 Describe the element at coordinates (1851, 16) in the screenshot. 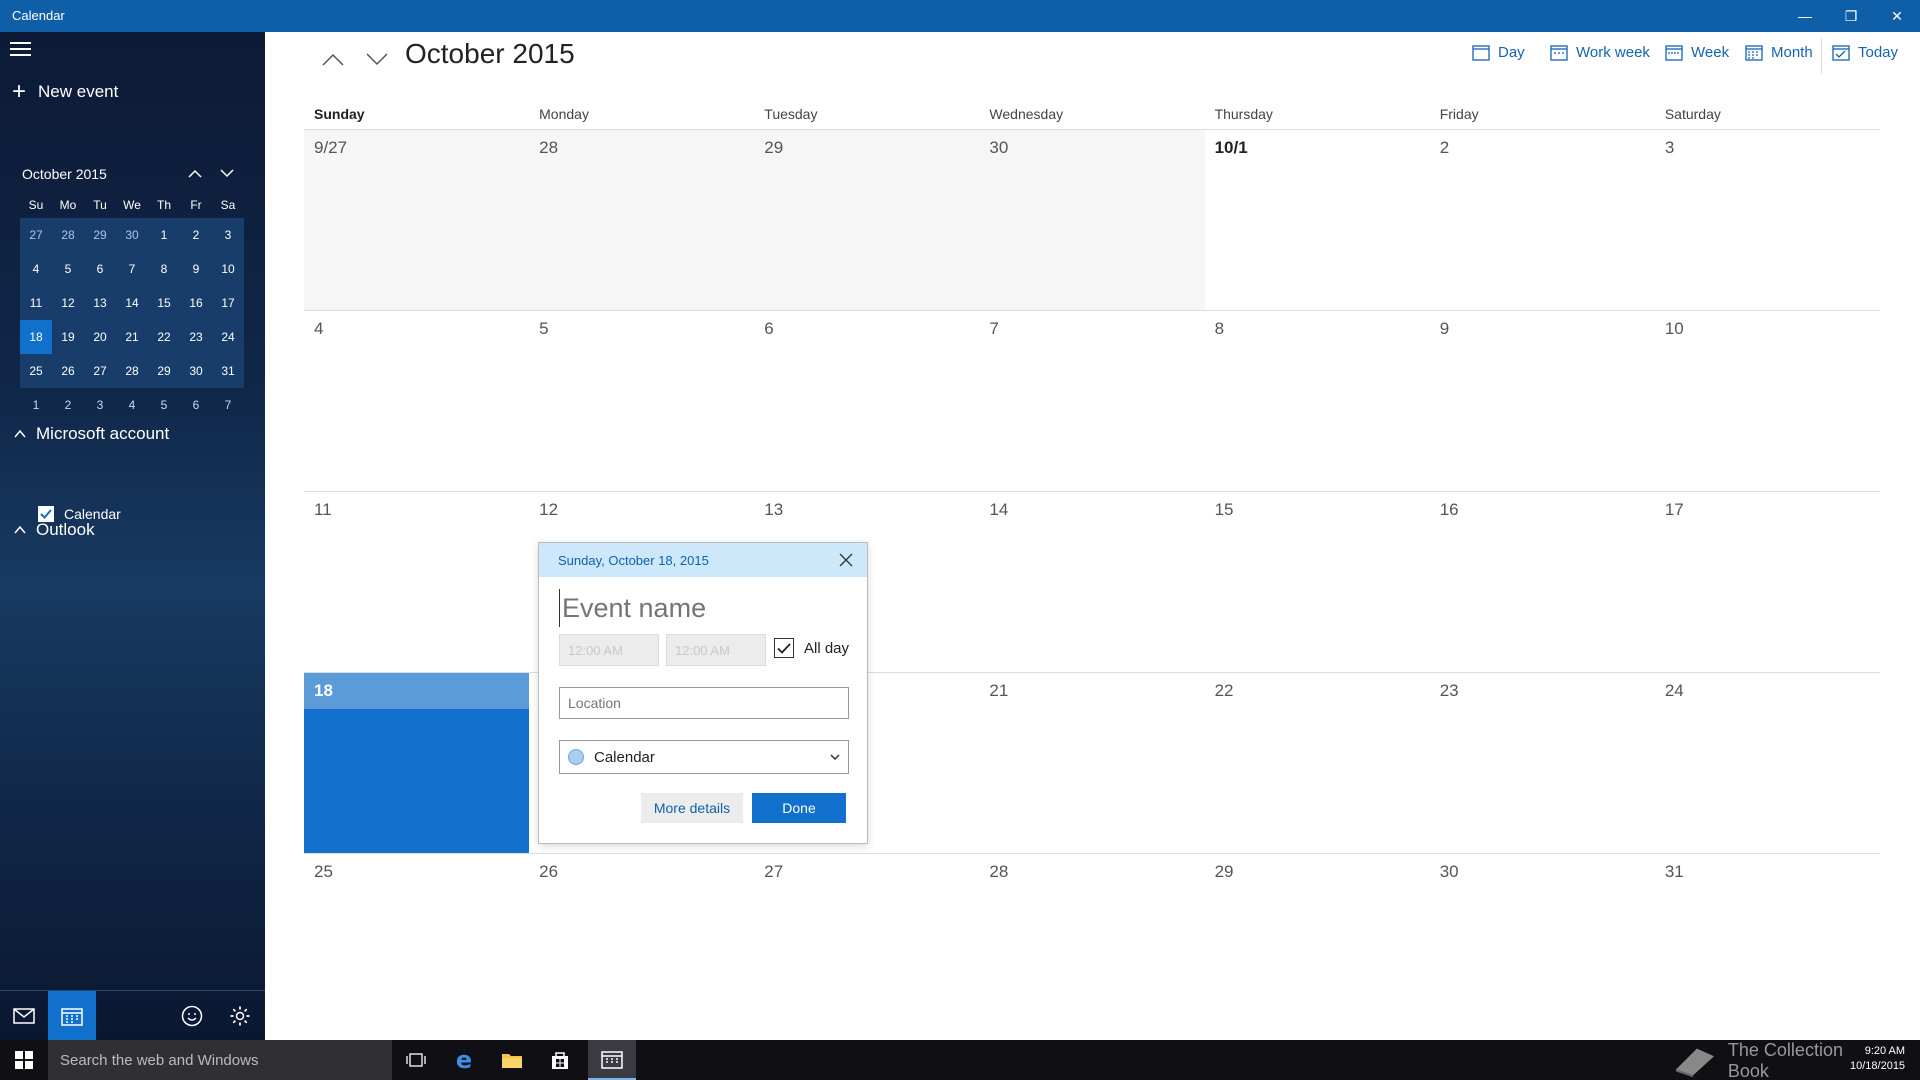

I see `restore-button: ❐` at that location.